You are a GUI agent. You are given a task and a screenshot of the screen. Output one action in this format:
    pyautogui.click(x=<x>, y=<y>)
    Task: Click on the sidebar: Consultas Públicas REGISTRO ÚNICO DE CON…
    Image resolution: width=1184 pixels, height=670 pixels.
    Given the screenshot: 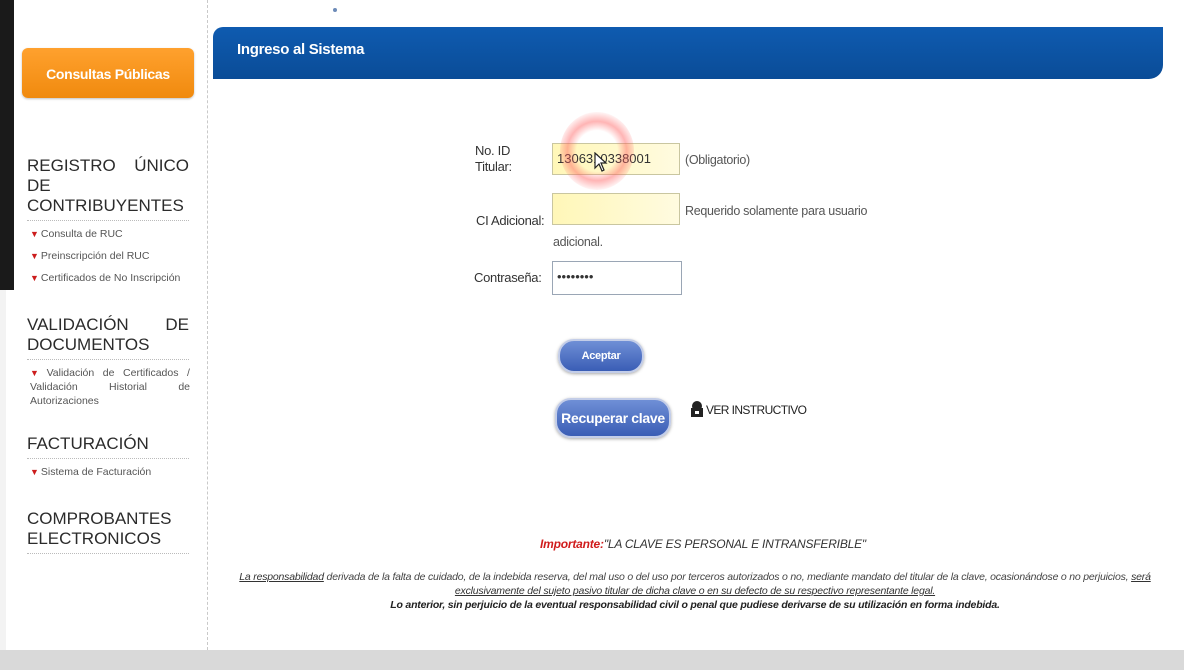 What is the action you would take?
    pyautogui.click(x=110, y=301)
    